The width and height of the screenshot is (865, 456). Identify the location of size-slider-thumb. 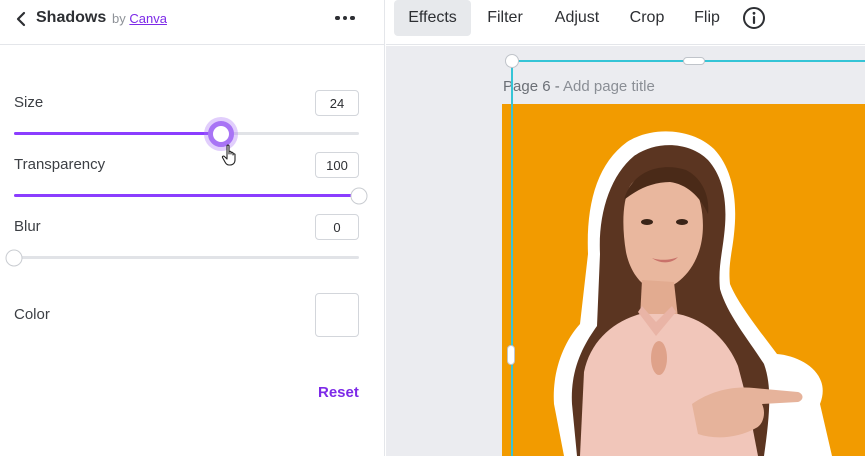
(221, 133).